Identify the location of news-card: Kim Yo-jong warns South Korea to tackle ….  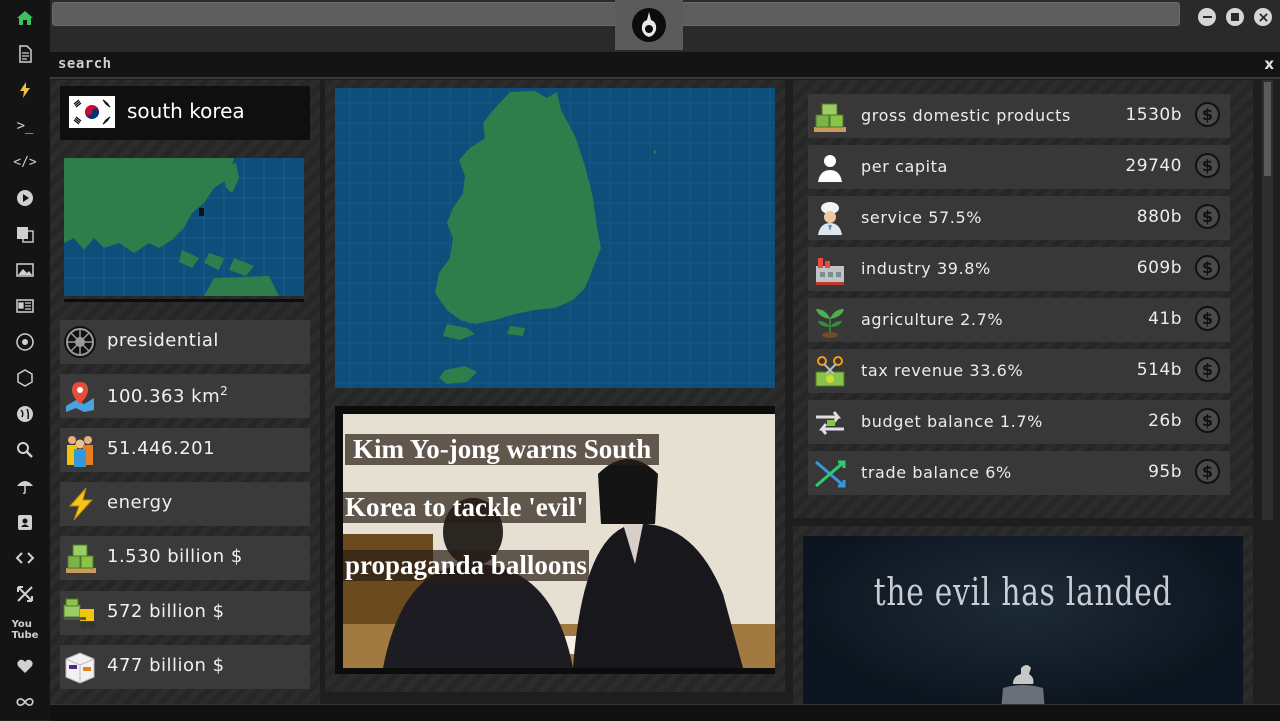
(555, 540).